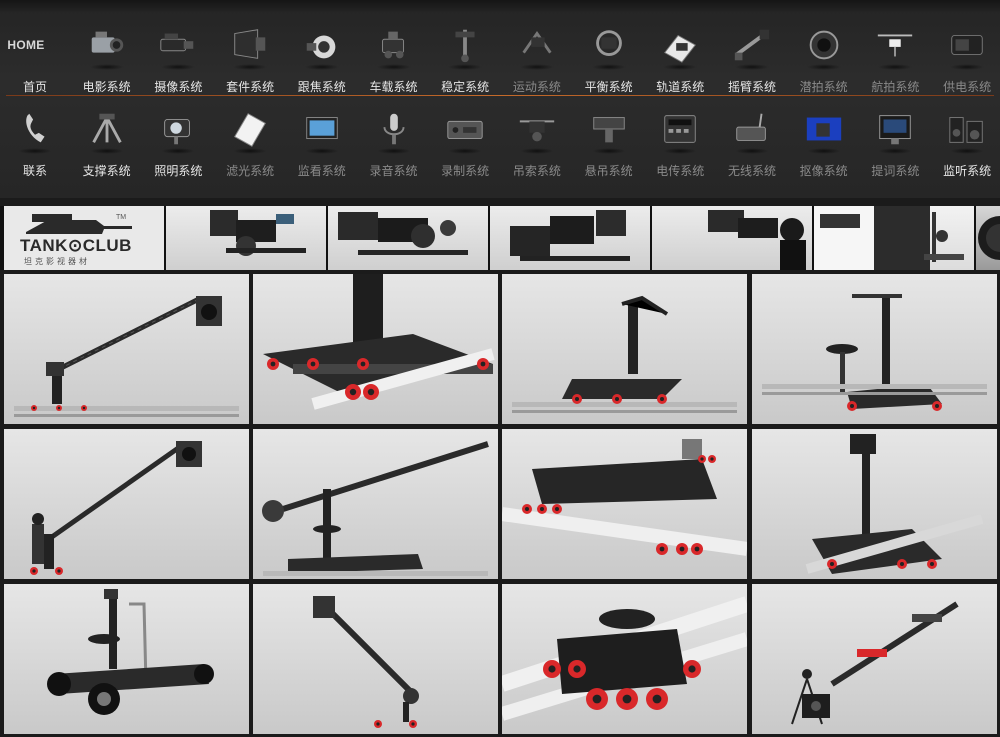 This screenshot has width=1000, height=737. I want to click on product-wheeled-camera-cart, so click(126, 659).